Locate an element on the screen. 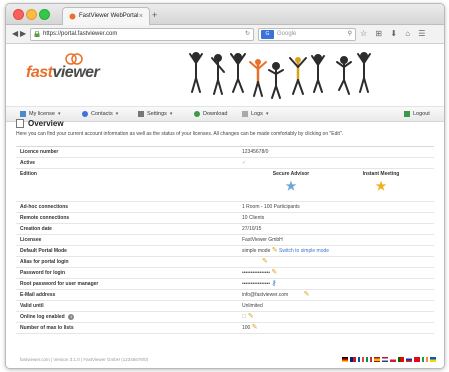  row-label: Valid until is located at coordinates (32, 306).